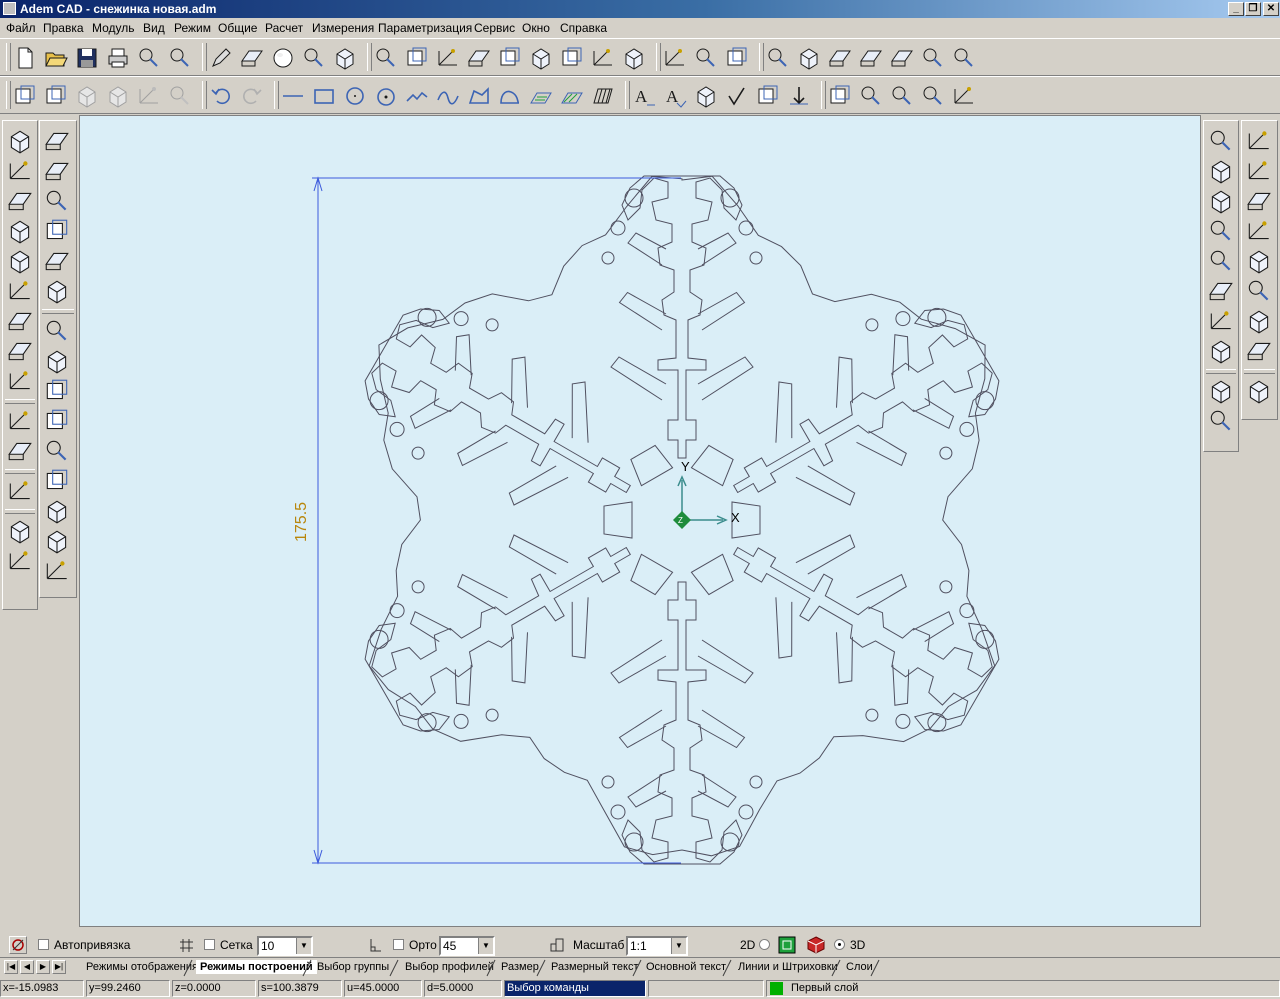  What do you see at coordinates (180, 58) in the screenshot?
I see `save-all-icon` at bounding box center [180, 58].